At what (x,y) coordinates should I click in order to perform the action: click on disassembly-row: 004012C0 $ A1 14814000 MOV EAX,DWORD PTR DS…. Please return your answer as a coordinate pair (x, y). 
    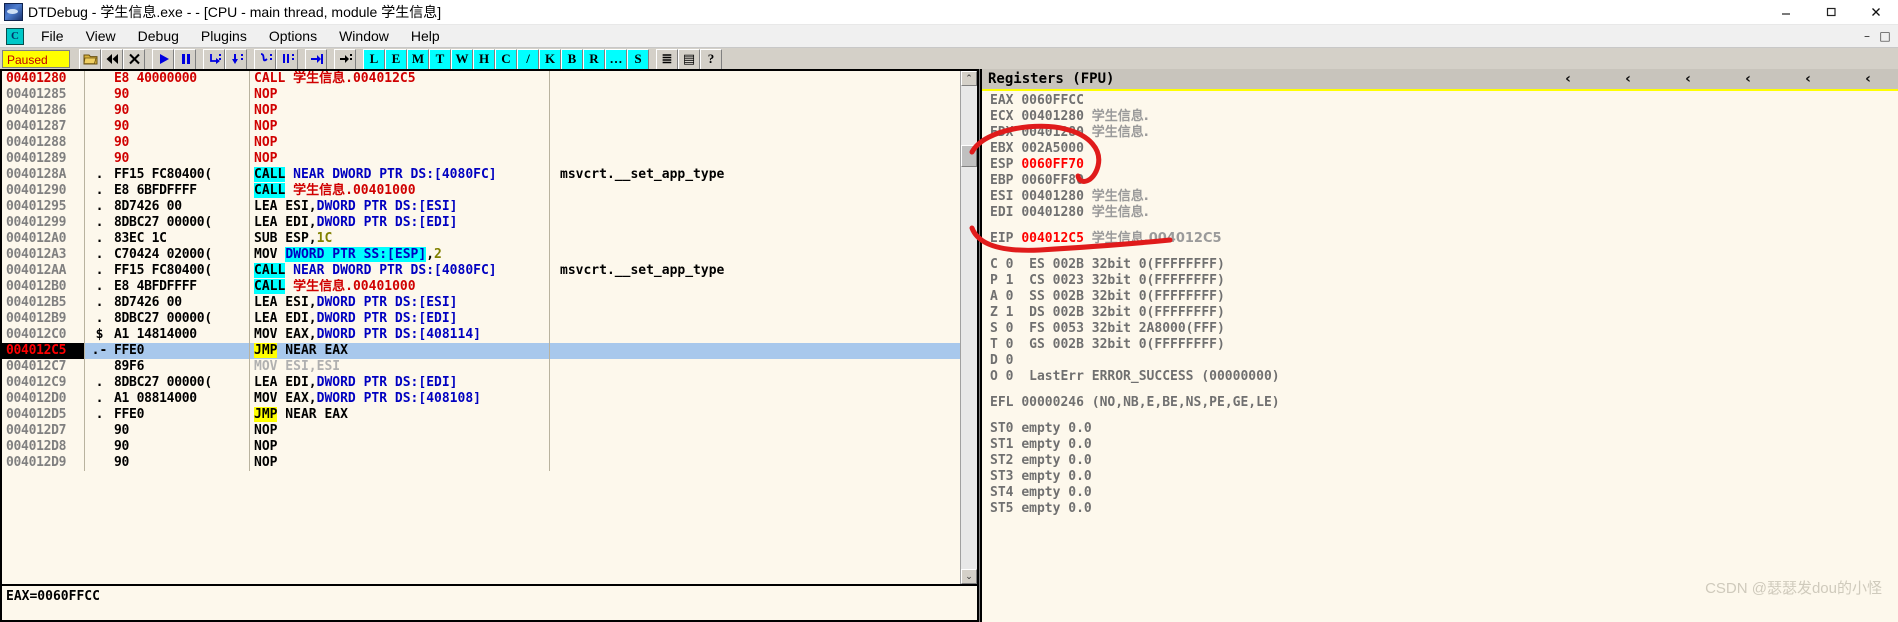
    Looking at the image, I should click on (481, 335).